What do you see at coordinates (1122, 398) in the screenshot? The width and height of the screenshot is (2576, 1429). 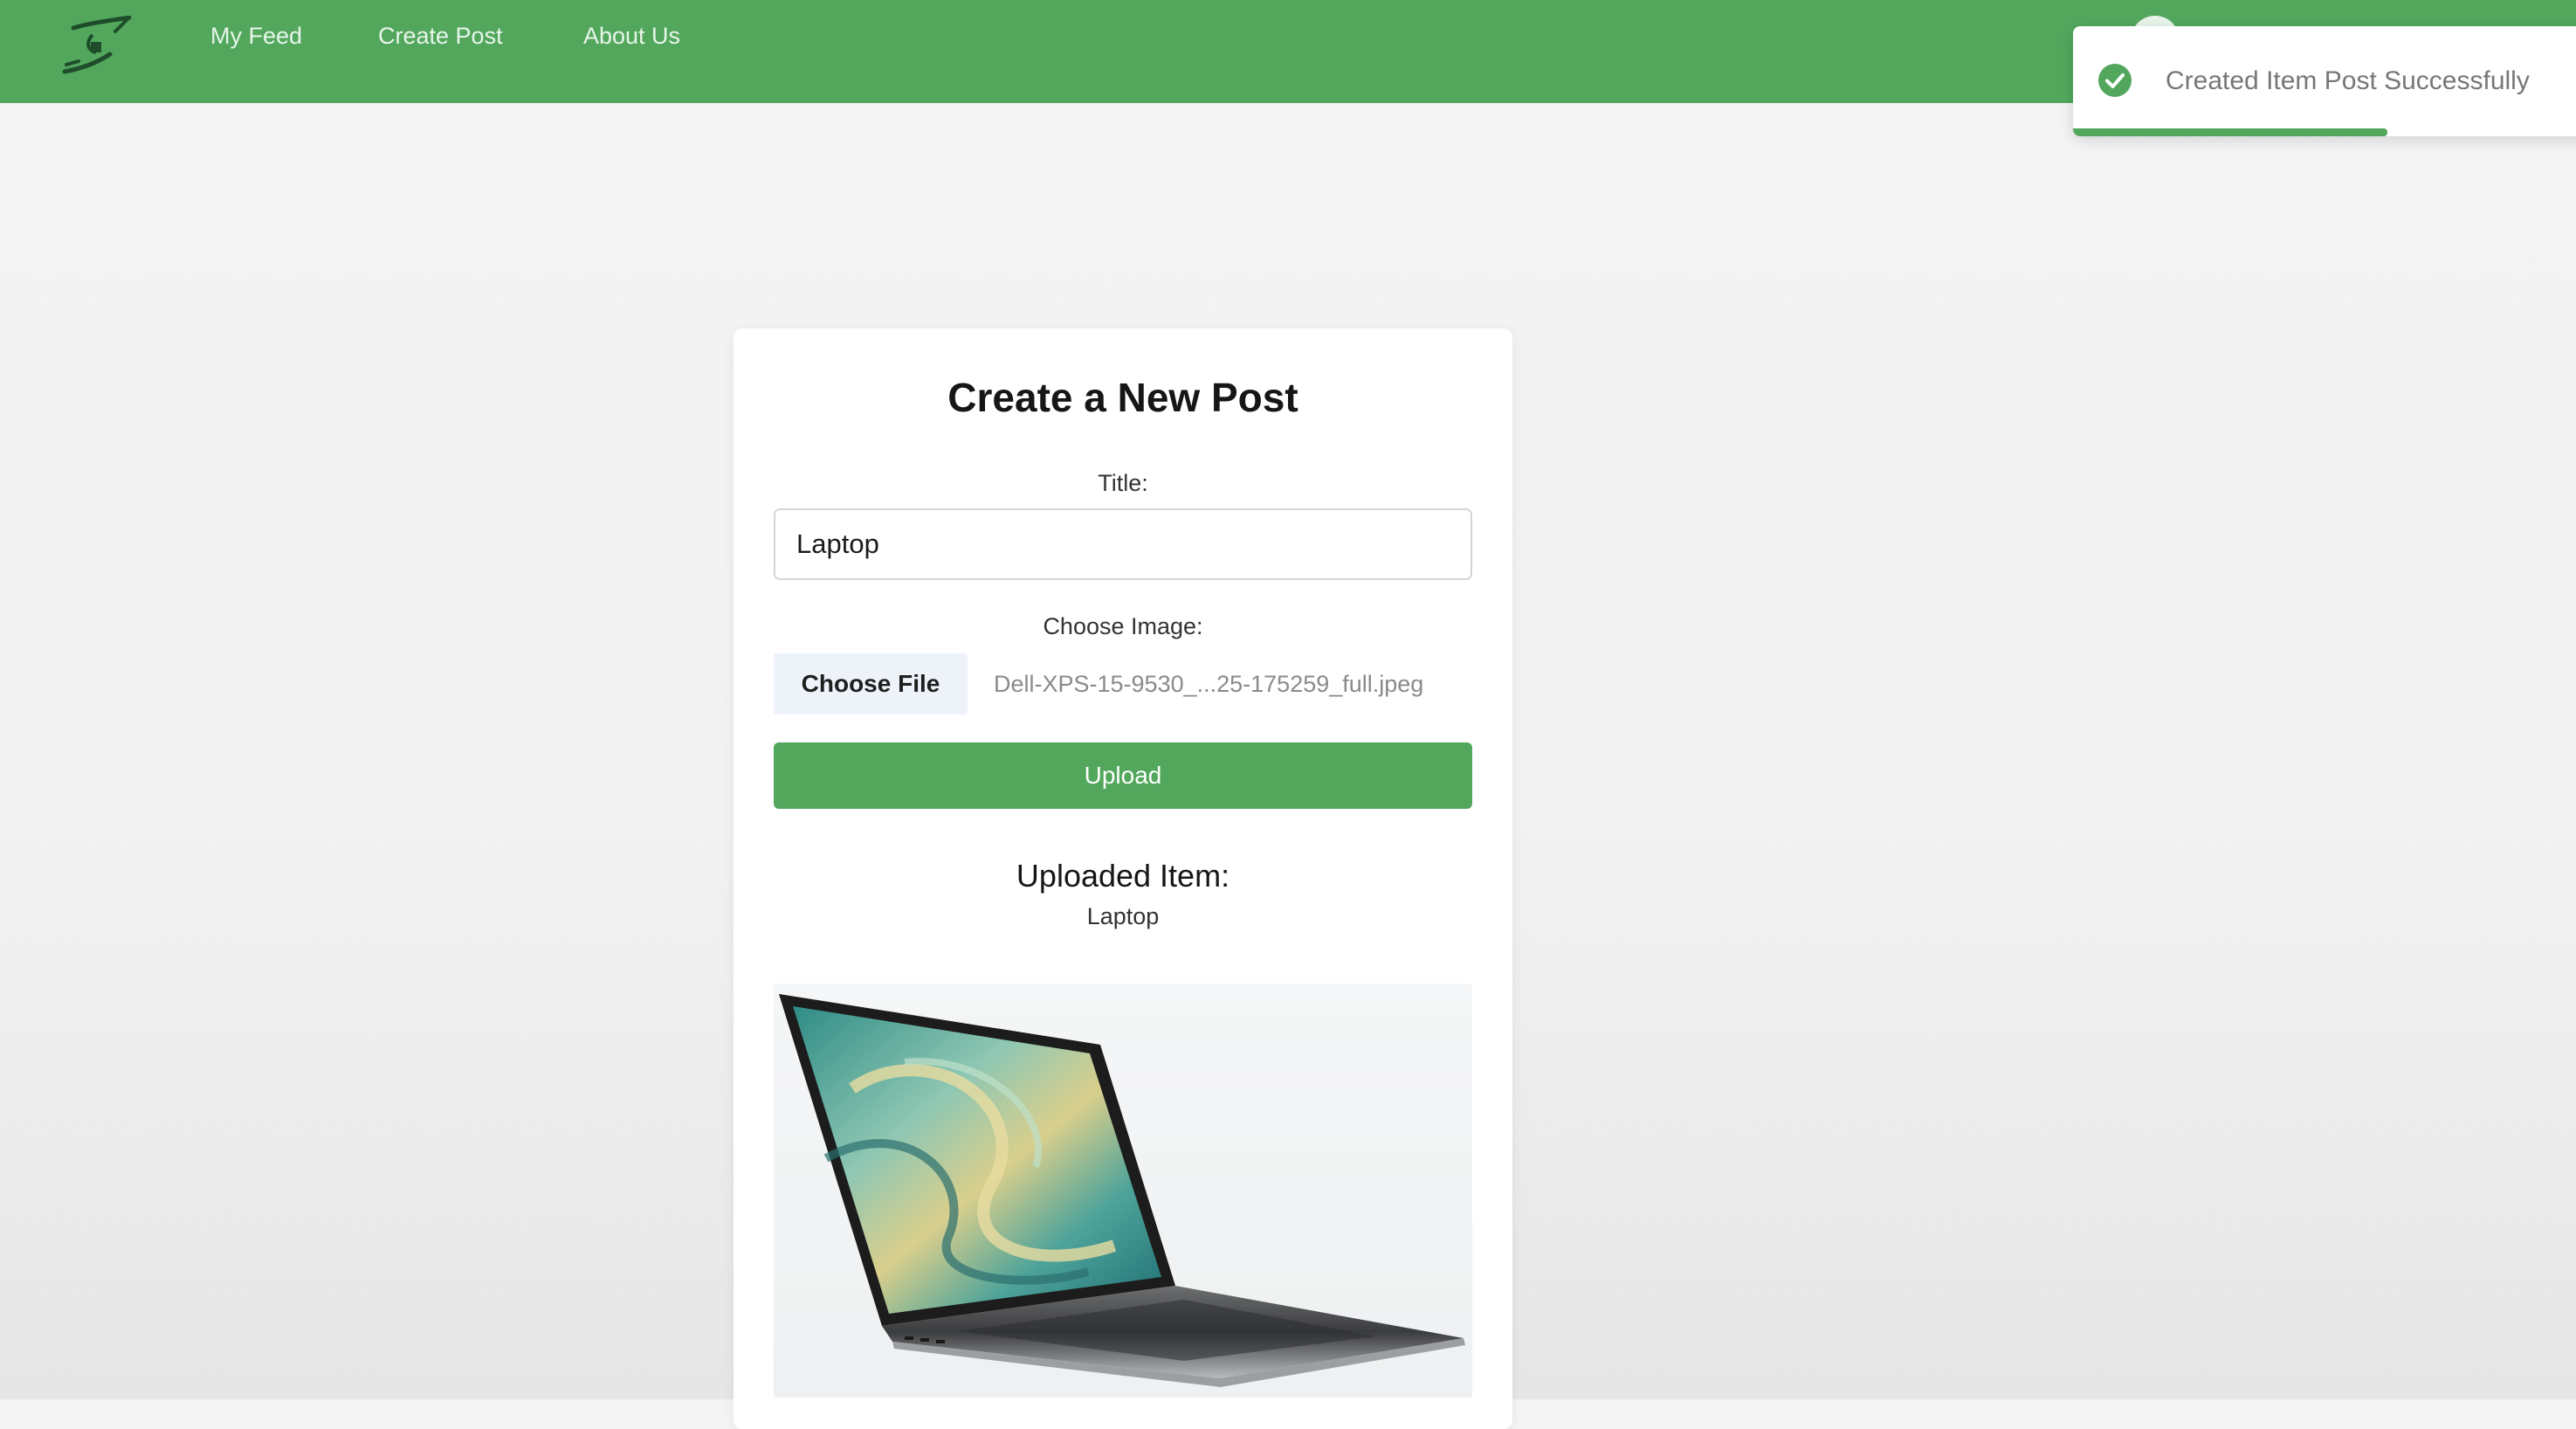 I see `page-title: Create a New Post` at bounding box center [1122, 398].